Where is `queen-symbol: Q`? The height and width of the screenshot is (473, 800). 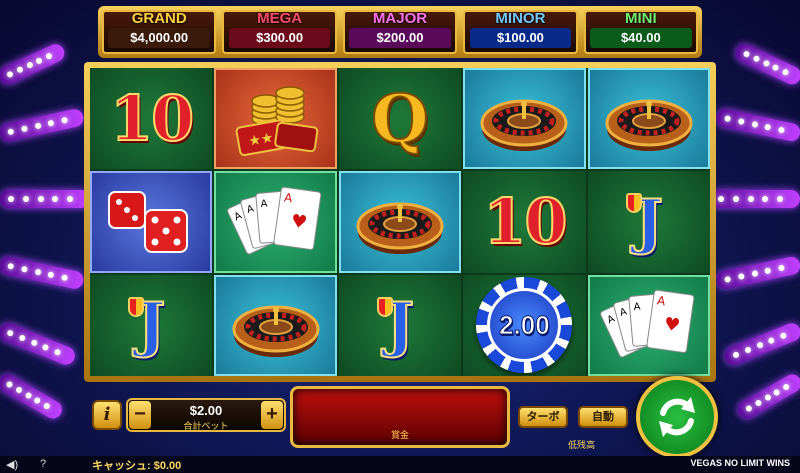 queen-symbol: Q is located at coordinates (399, 119).